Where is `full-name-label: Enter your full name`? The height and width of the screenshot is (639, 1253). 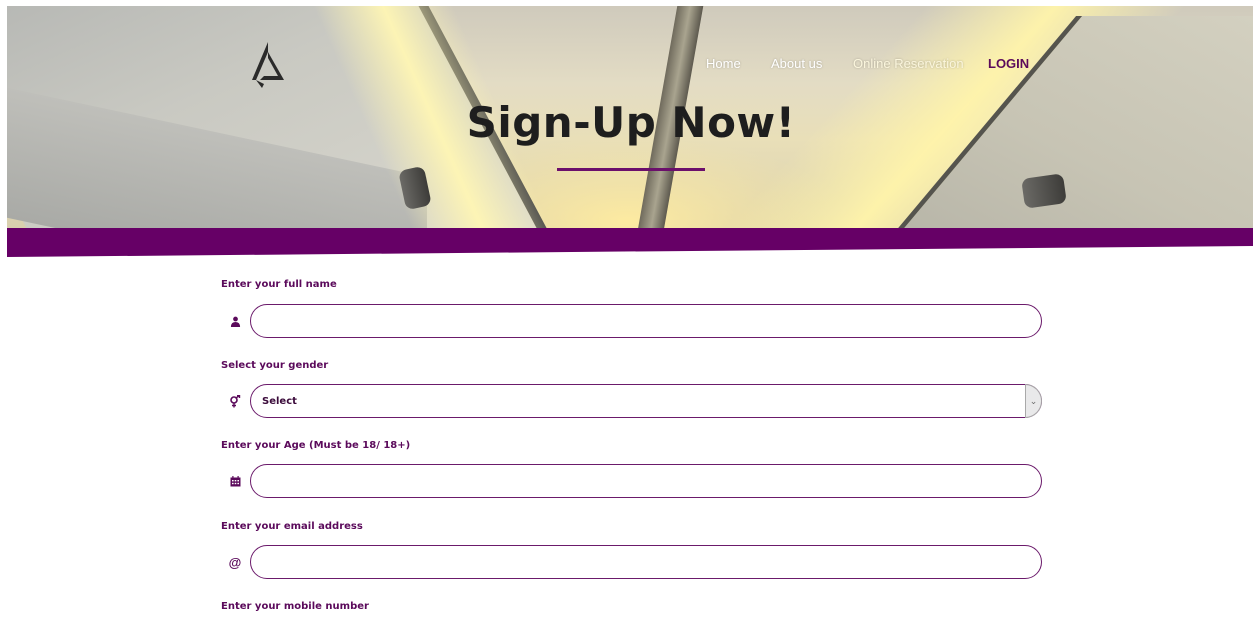 full-name-label: Enter your full name is located at coordinates (279, 284).